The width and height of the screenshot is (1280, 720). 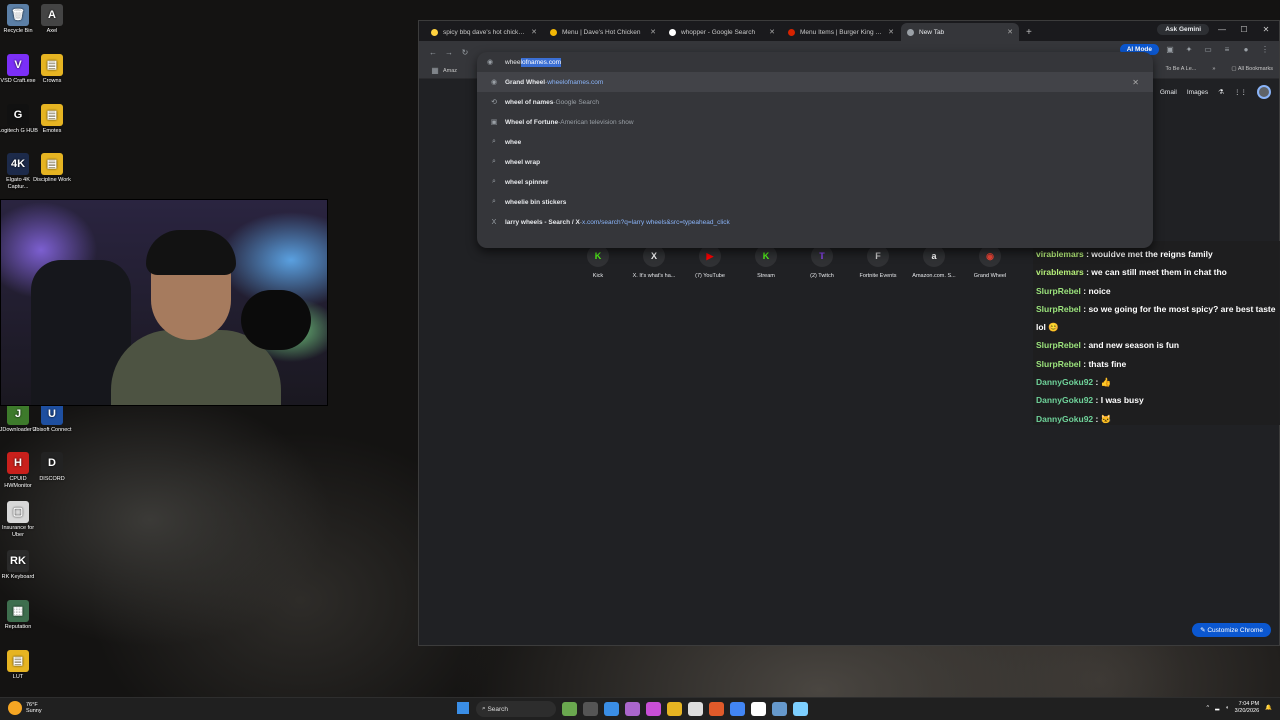 I want to click on desktop-icon: ▦ Reputation, so click(x=20, y=615).